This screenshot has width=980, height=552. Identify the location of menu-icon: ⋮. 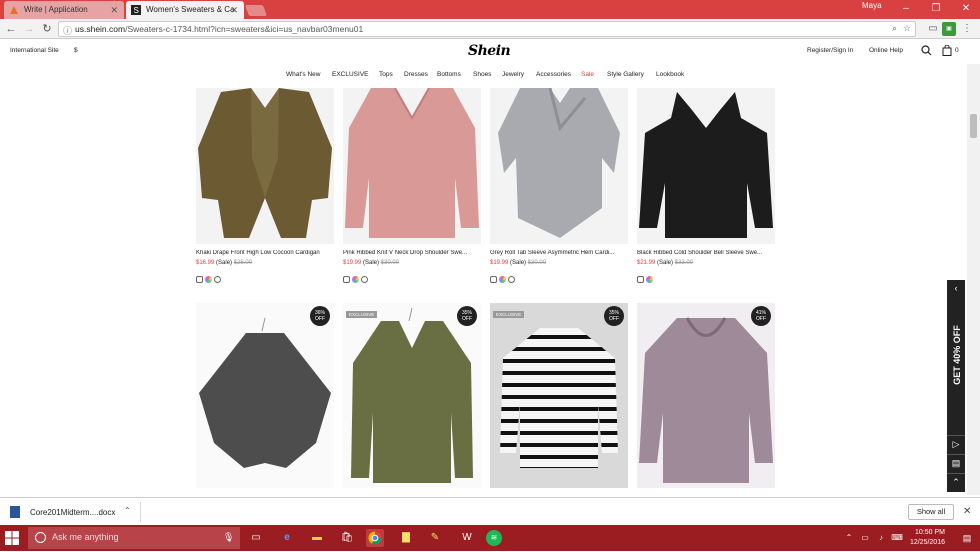
(967, 29).